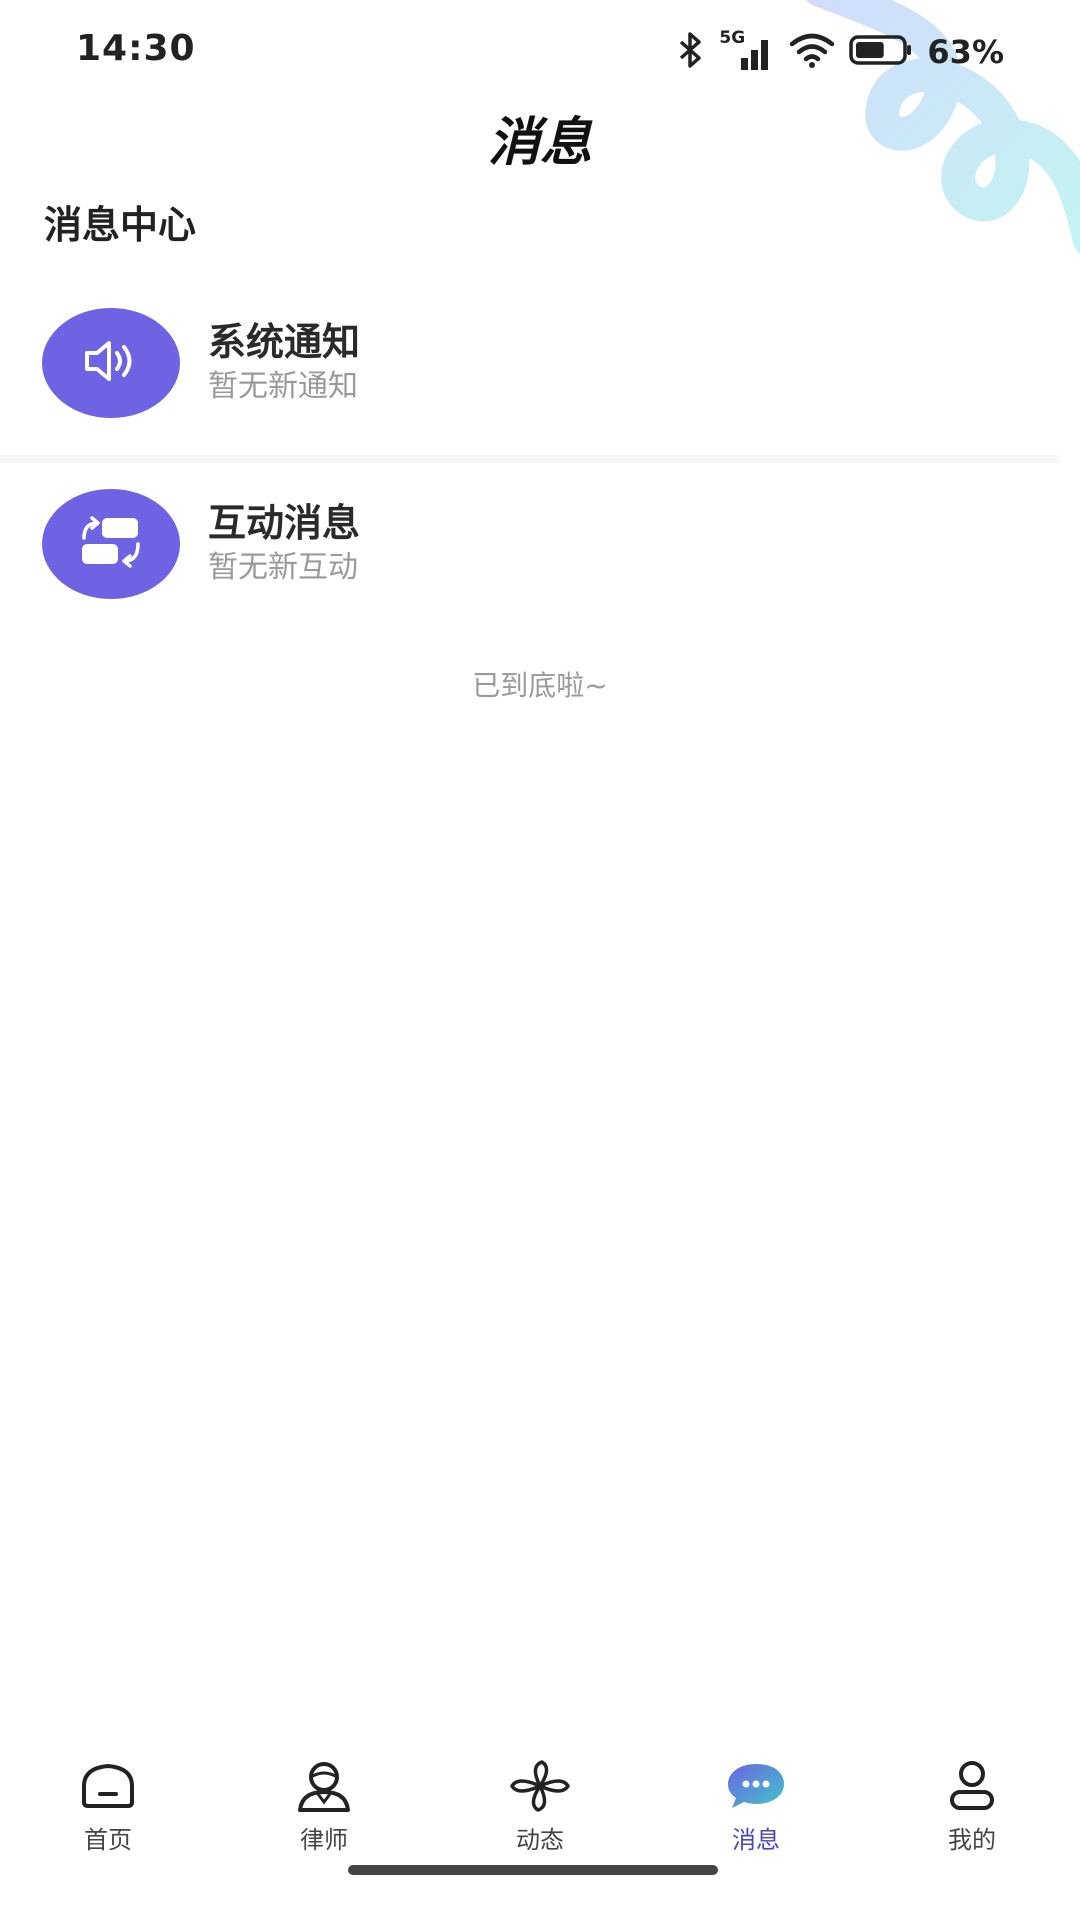 The image size is (1080, 1920). Describe the element at coordinates (756, 1840) in the screenshot. I see `tab-label: 消息` at that location.